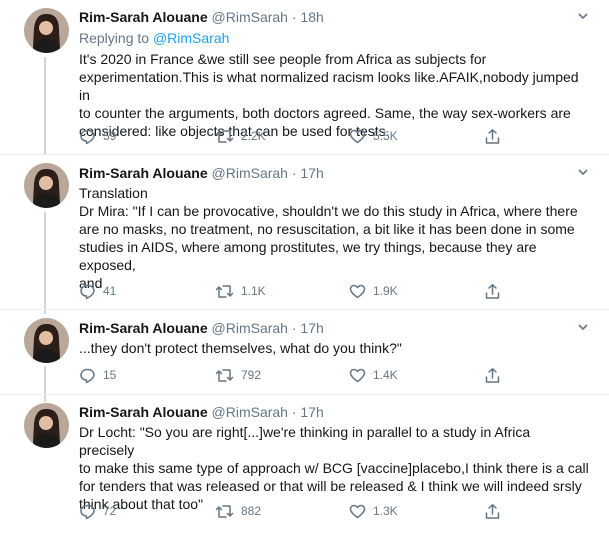 The width and height of the screenshot is (609, 534). I want to click on timestamp: 18h, so click(311, 17).